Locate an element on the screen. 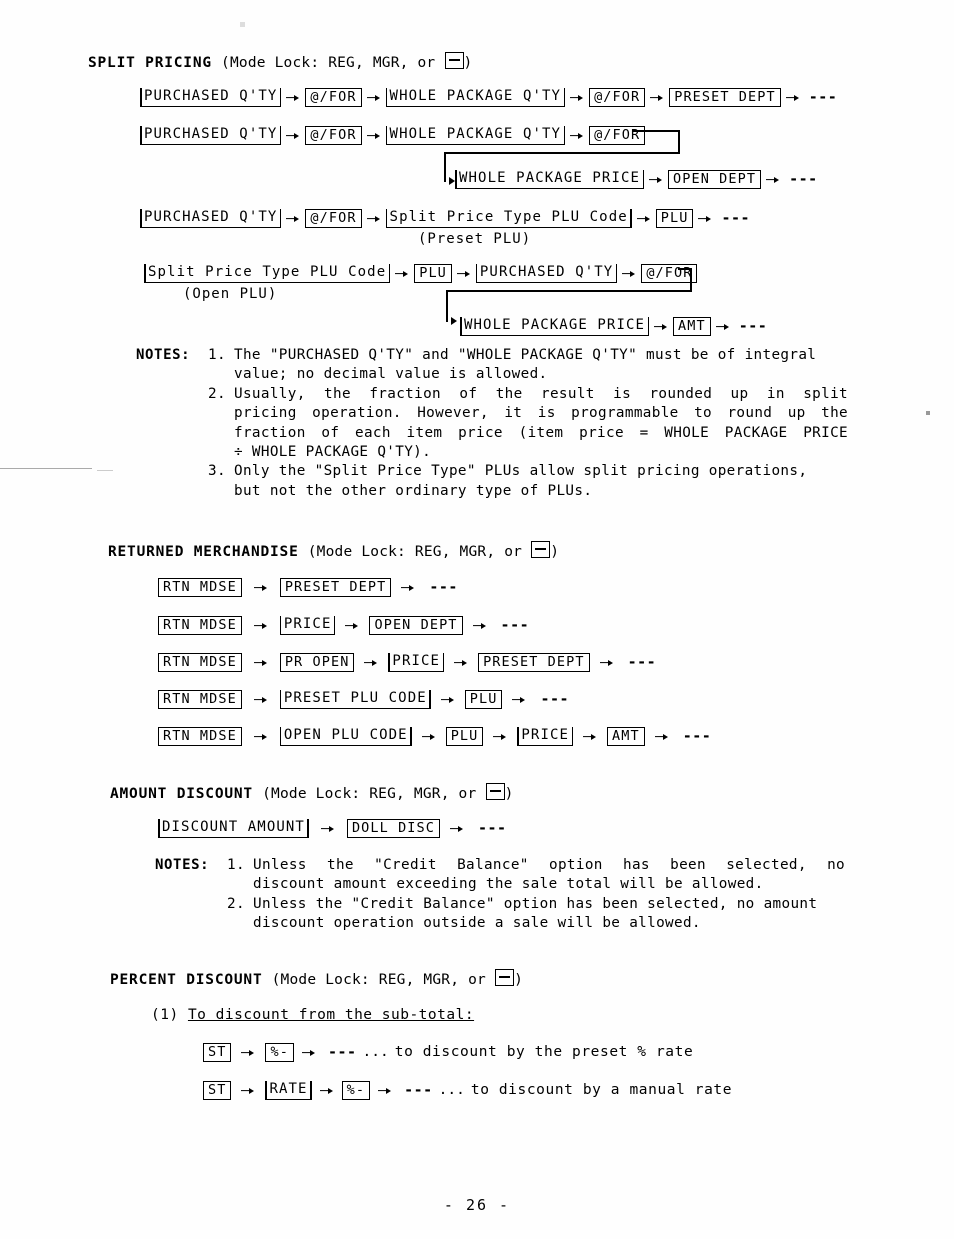 This screenshot has height=1239, width=954. section-title: SPLIT PRICING is located at coordinates (150, 63).